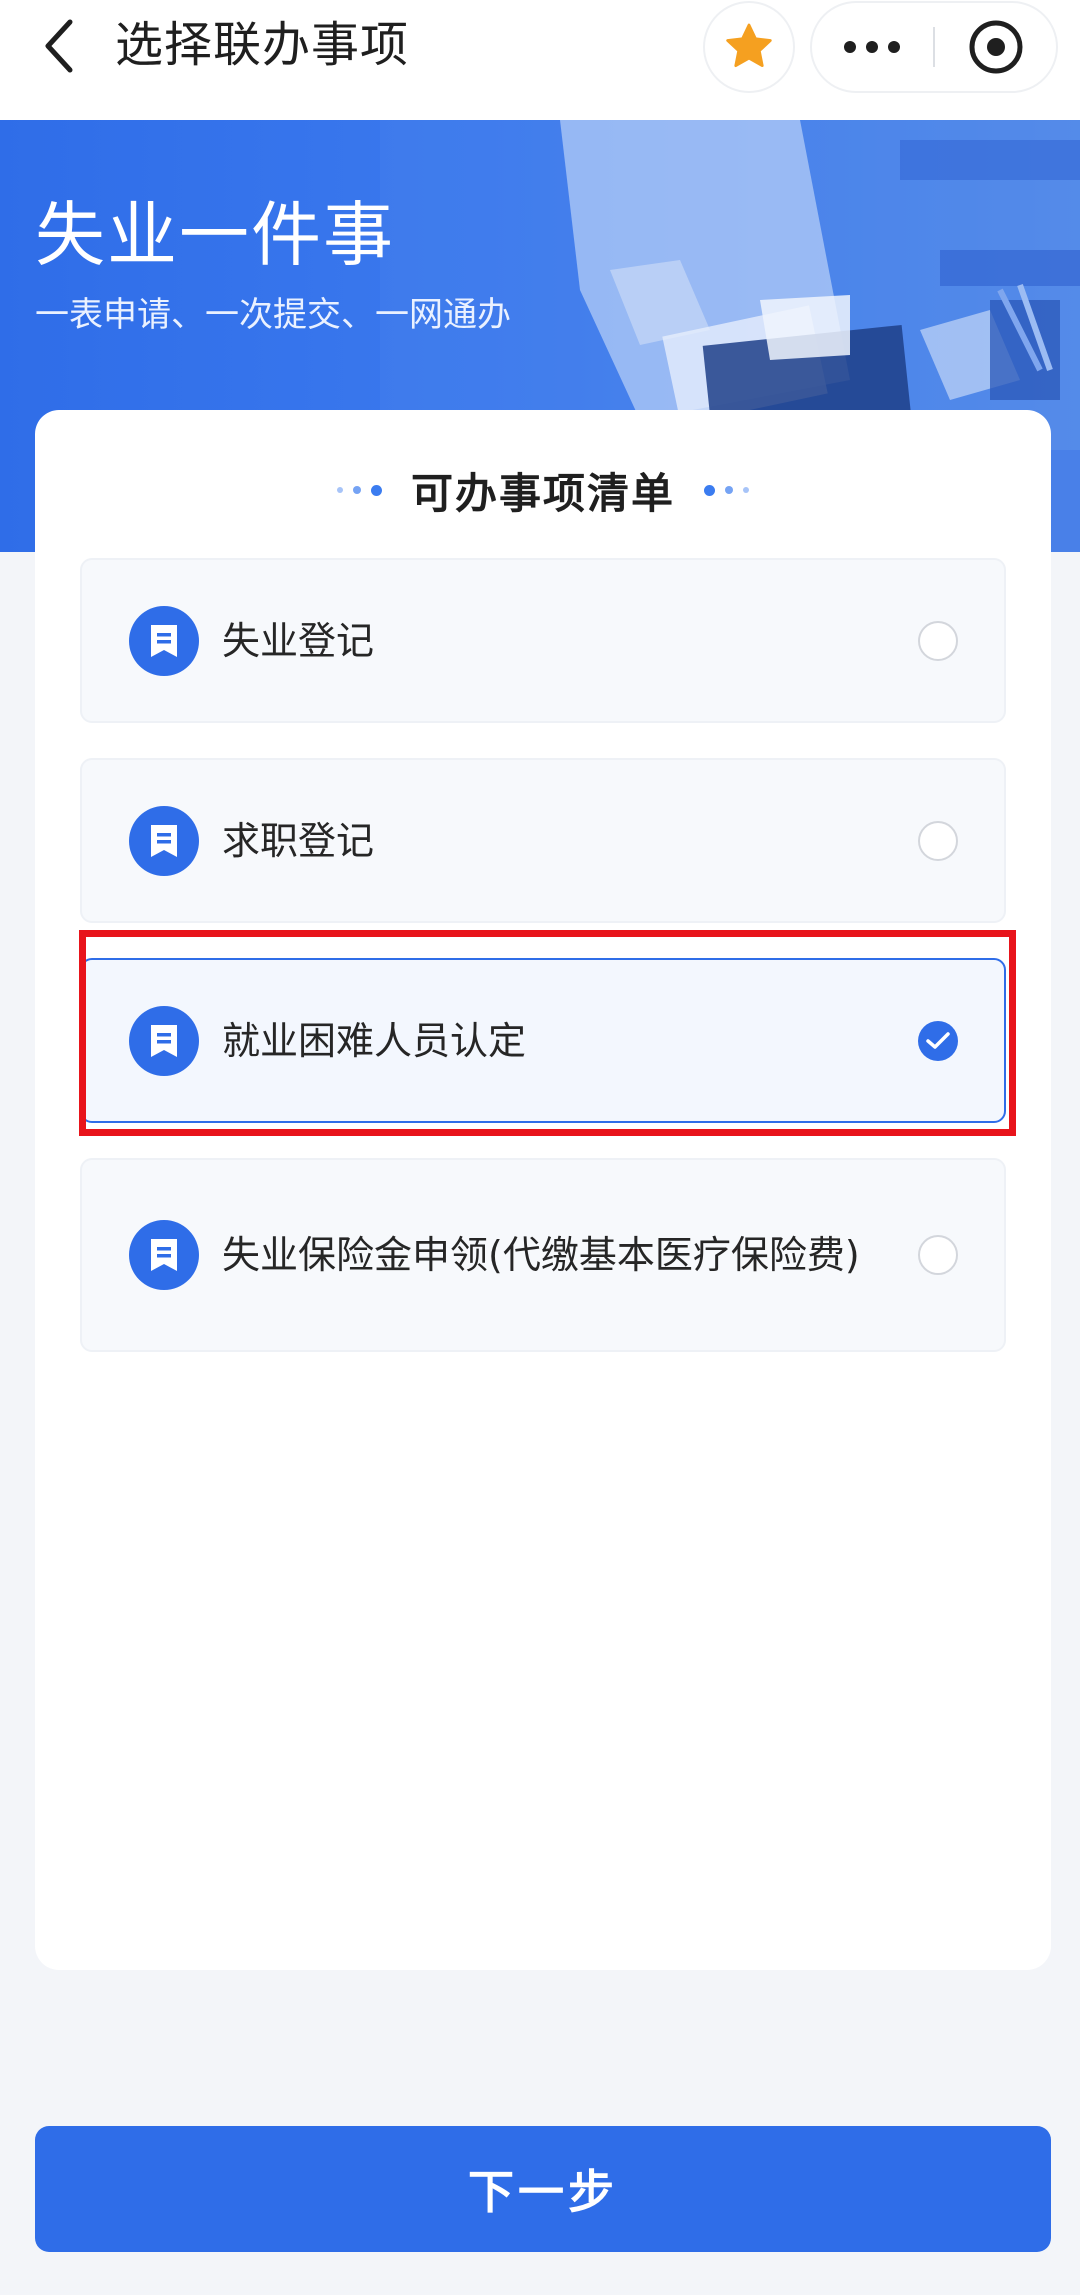 The height and width of the screenshot is (2295, 1080). I want to click on chevron-left-icon, so click(59, 46).